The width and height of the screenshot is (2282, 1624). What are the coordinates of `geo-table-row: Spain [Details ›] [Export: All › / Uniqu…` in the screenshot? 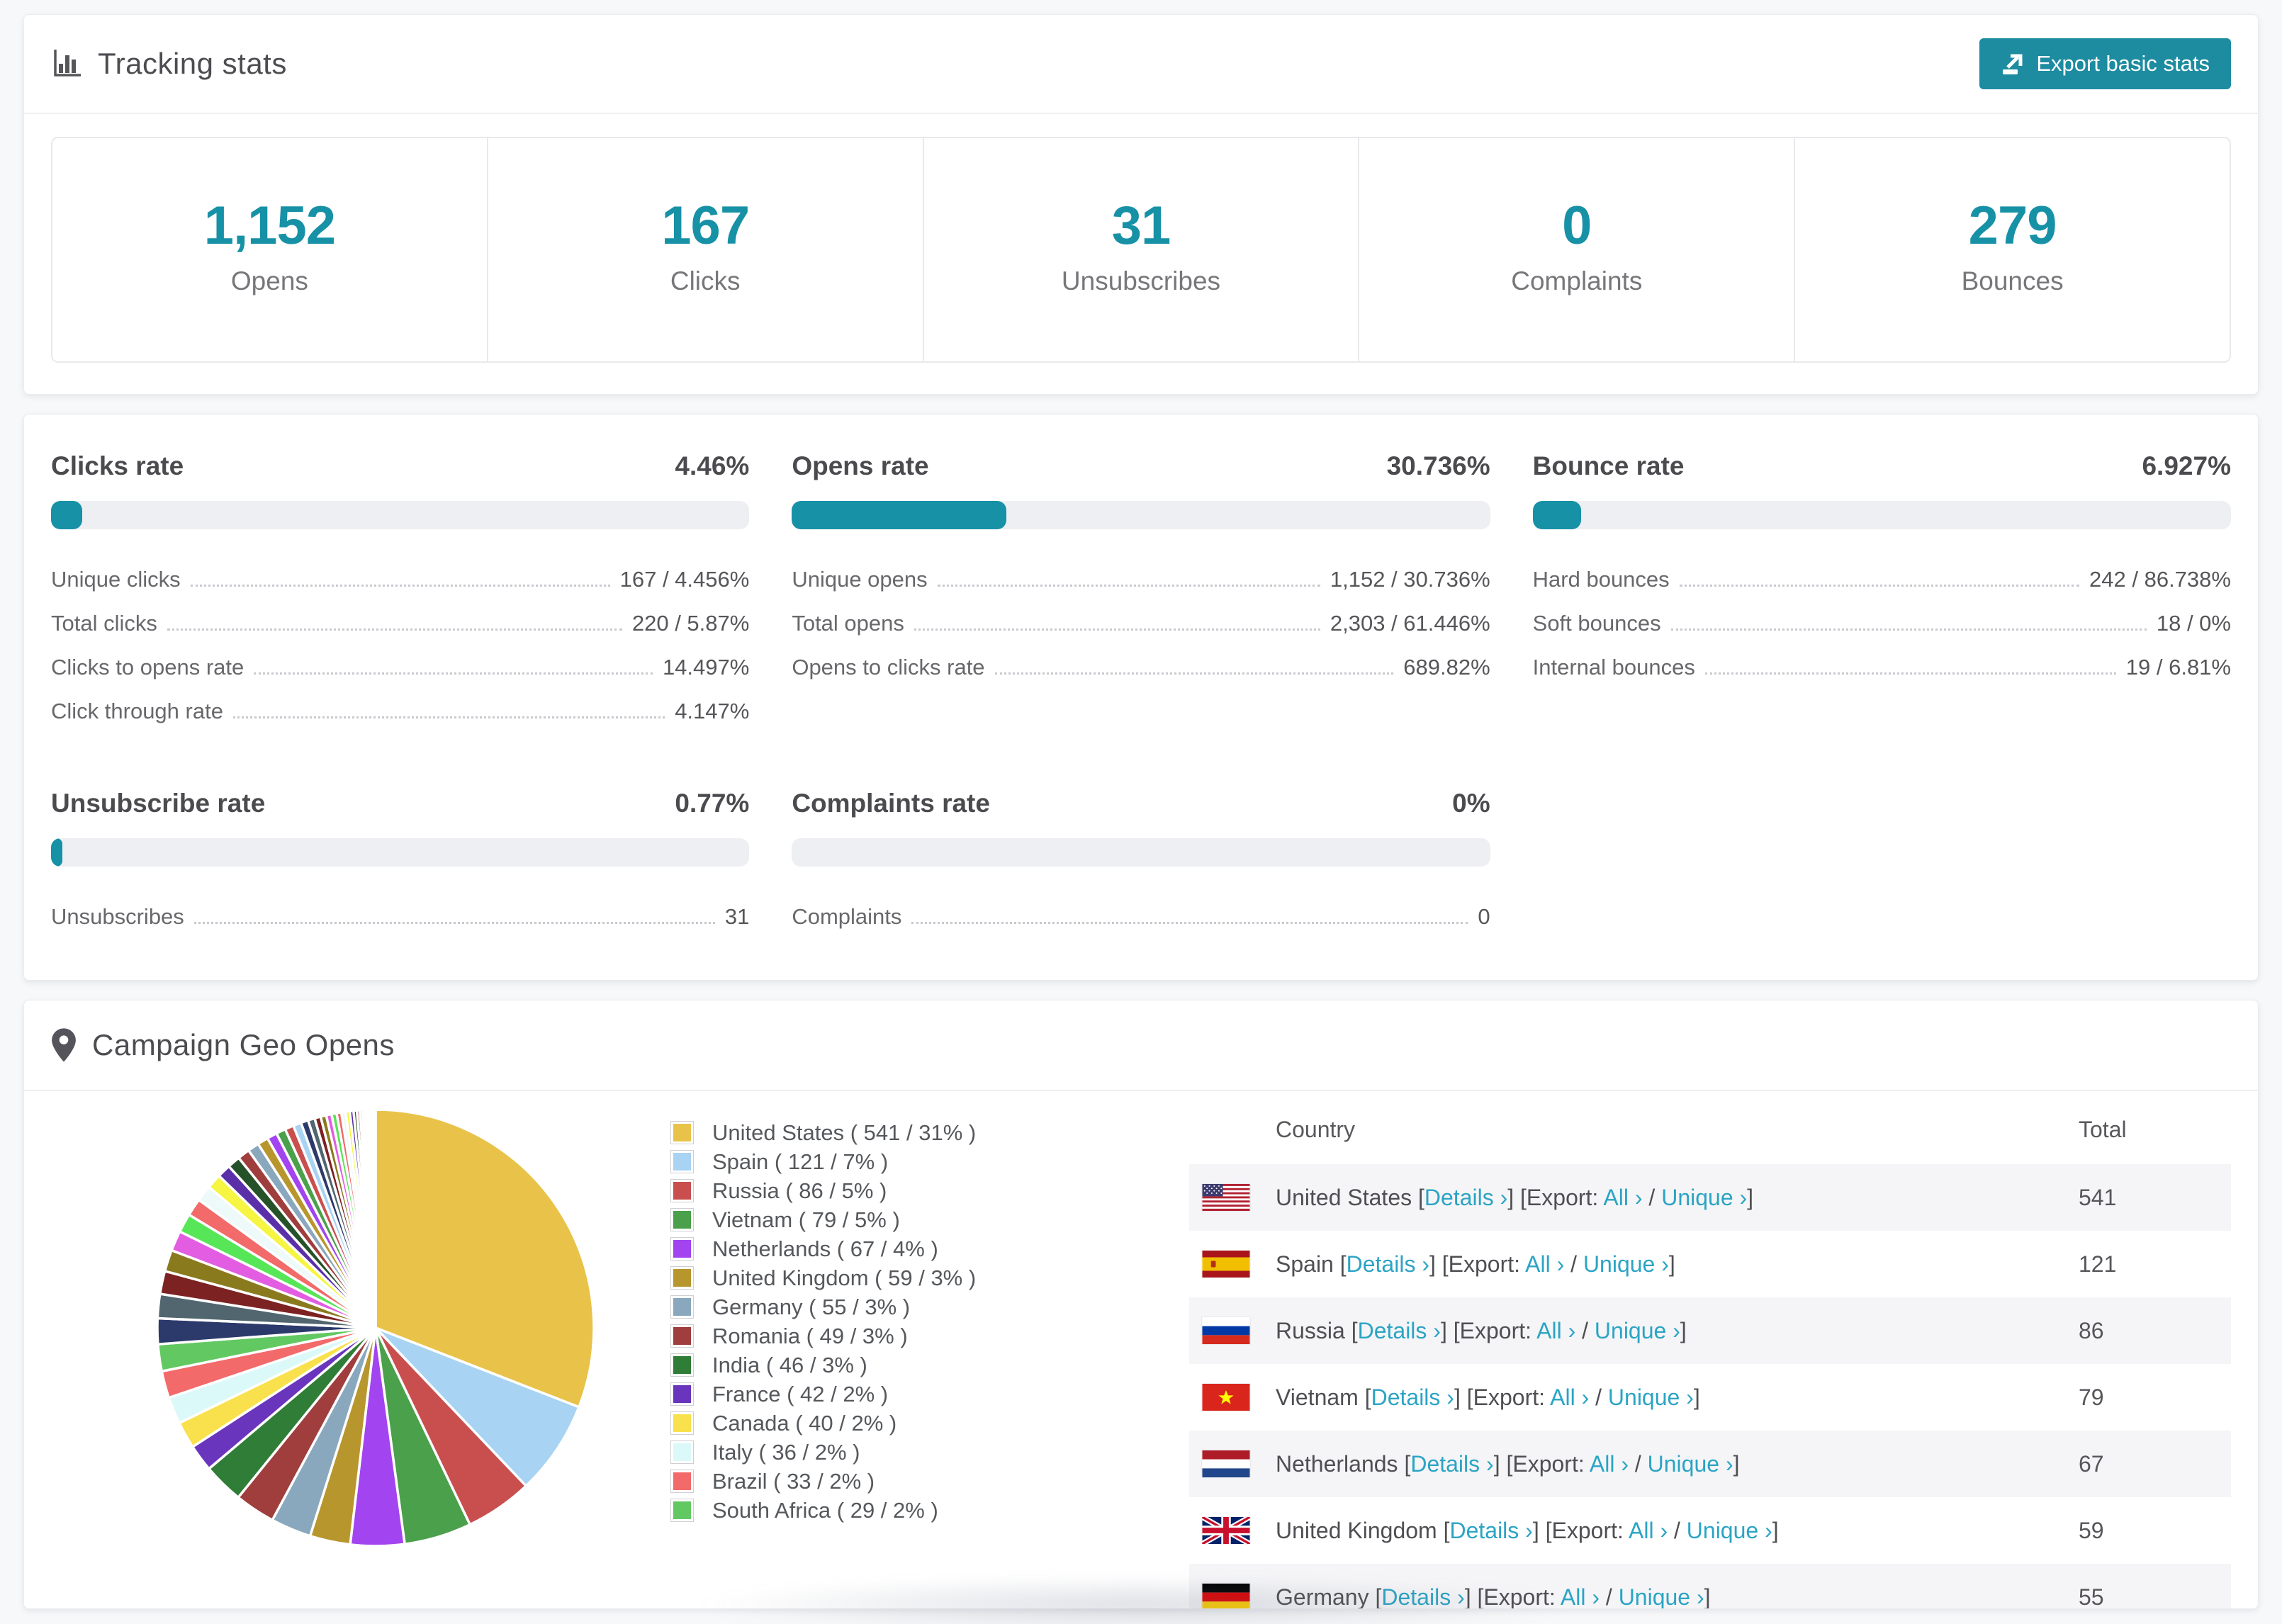 It's located at (1710, 1264).